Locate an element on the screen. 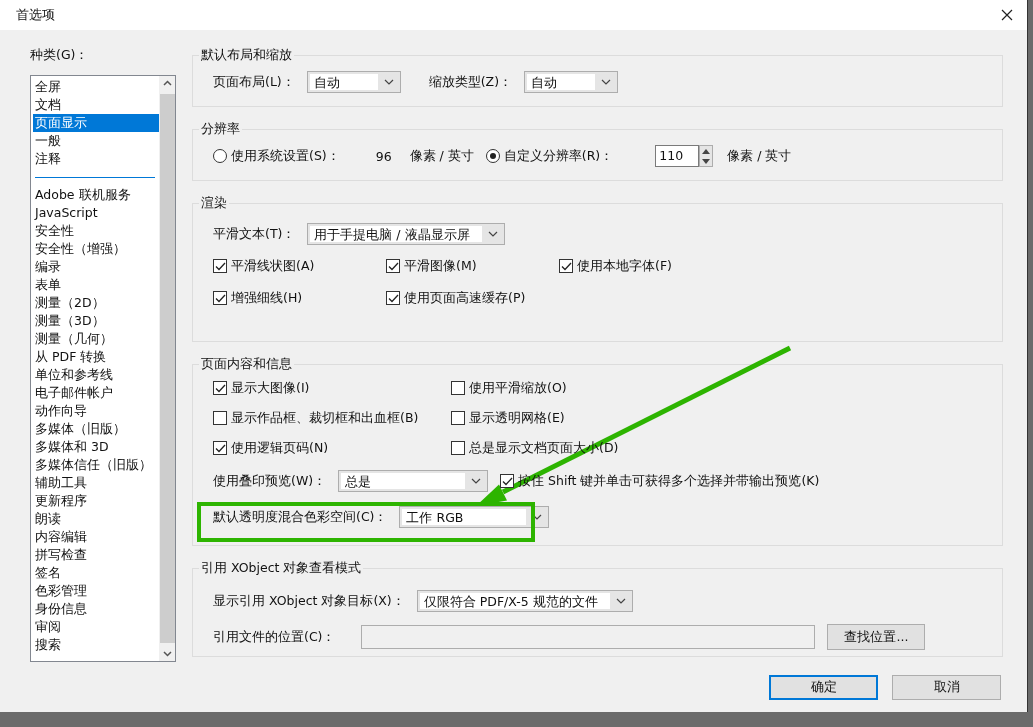 The height and width of the screenshot is (727, 1033). number-field: 110 is located at coordinates (677, 156).